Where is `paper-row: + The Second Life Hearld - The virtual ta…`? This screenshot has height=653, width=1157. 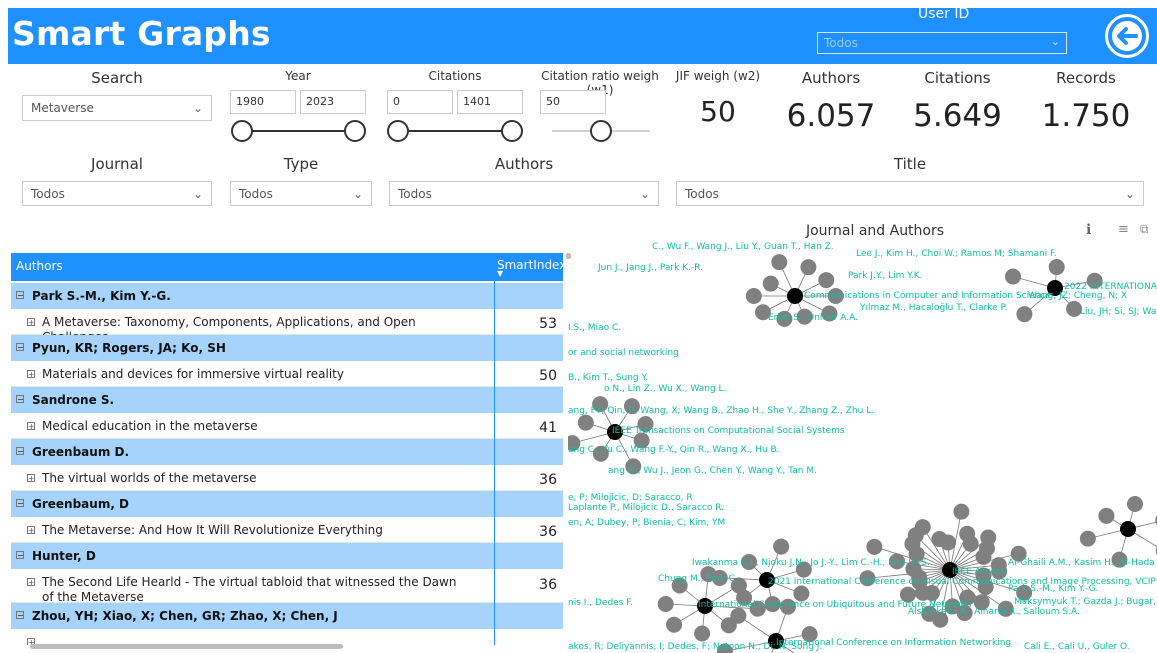 paper-row: + The Second Life Hearld - The virtual ta… is located at coordinates (287, 586).